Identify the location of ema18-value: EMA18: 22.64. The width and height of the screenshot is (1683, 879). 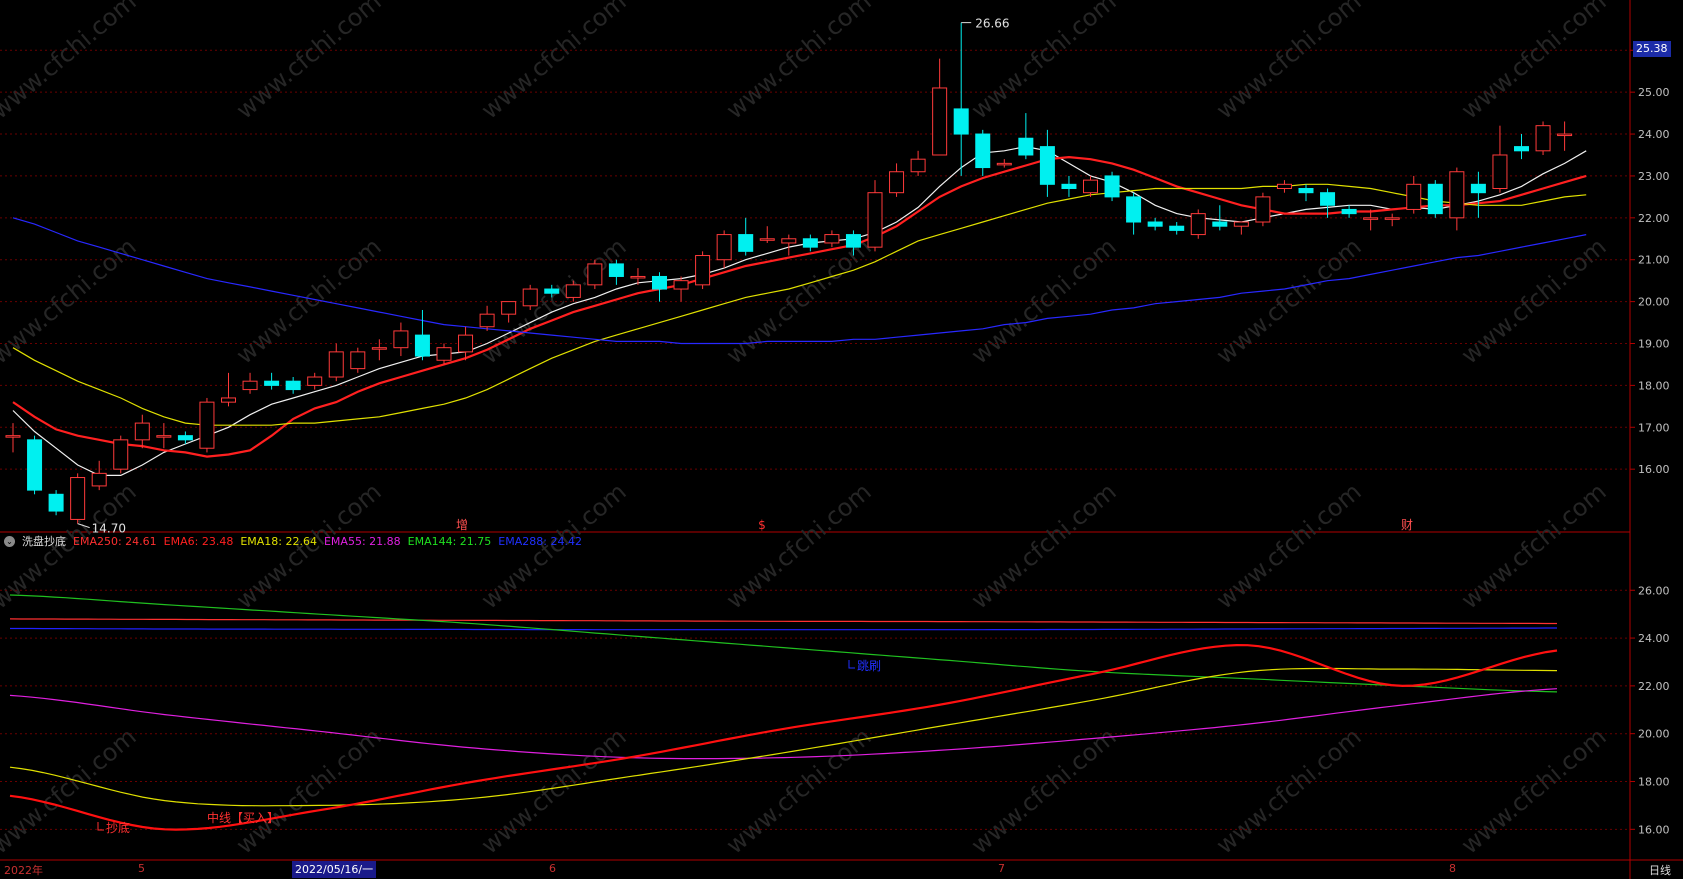
(278, 541).